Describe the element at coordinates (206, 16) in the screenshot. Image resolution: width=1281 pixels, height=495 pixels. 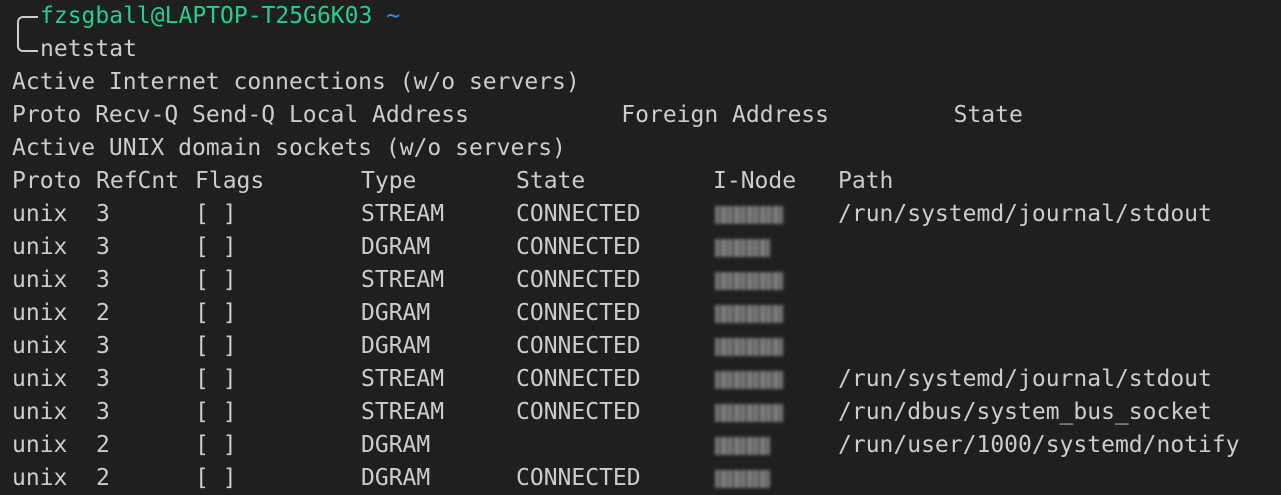
I see `prompt-user-host: fzsgball@LAPTOP-T25G6K03` at that location.